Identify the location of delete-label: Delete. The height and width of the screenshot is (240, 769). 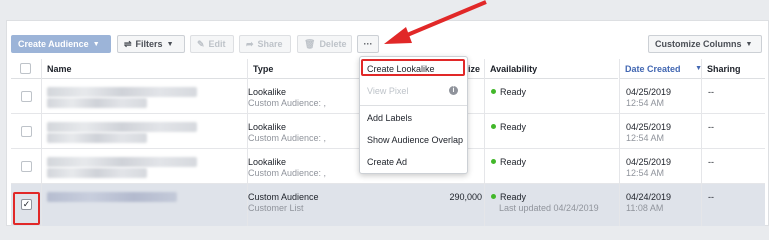
(333, 44).